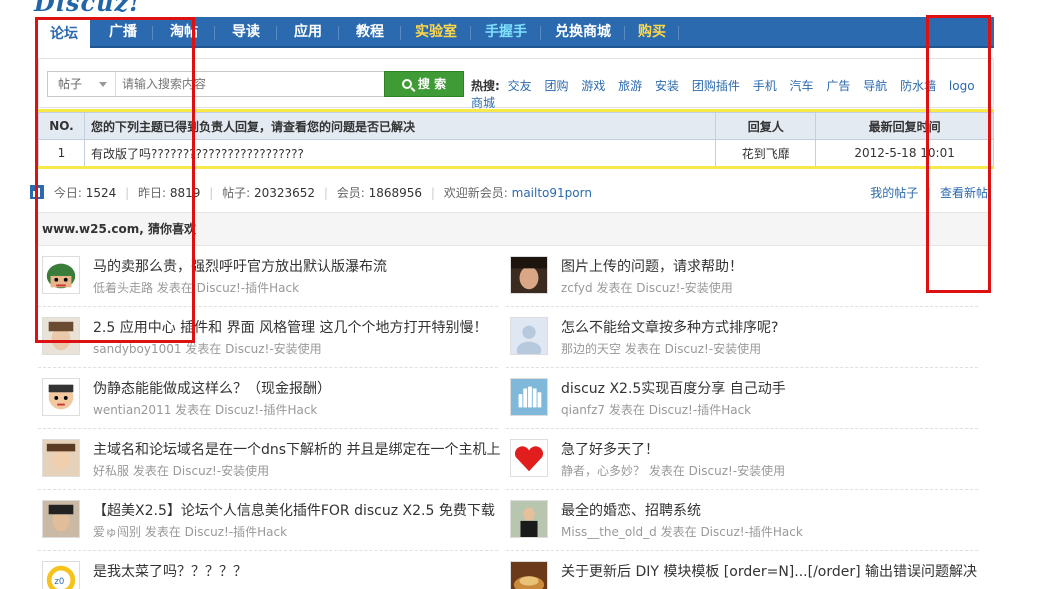  Describe the element at coordinates (631, 510) in the screenshot. I see `post-title-link: 最全的婚恋、招聘系统` at that location.